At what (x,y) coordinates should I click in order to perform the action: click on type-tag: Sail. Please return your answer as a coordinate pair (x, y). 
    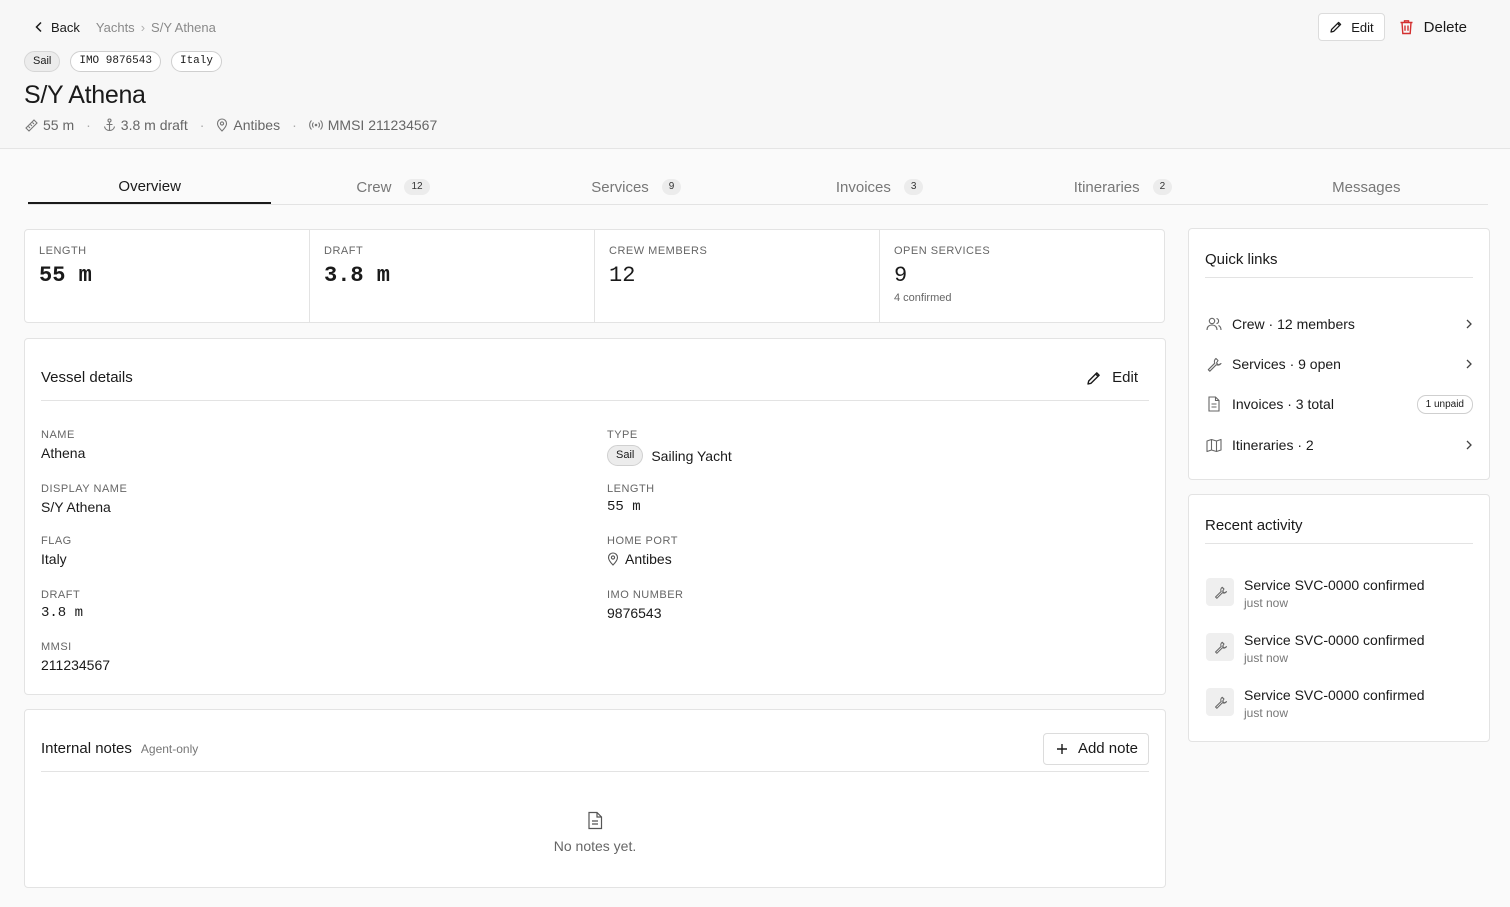
    Looking at the image, I should click on (625, 455).